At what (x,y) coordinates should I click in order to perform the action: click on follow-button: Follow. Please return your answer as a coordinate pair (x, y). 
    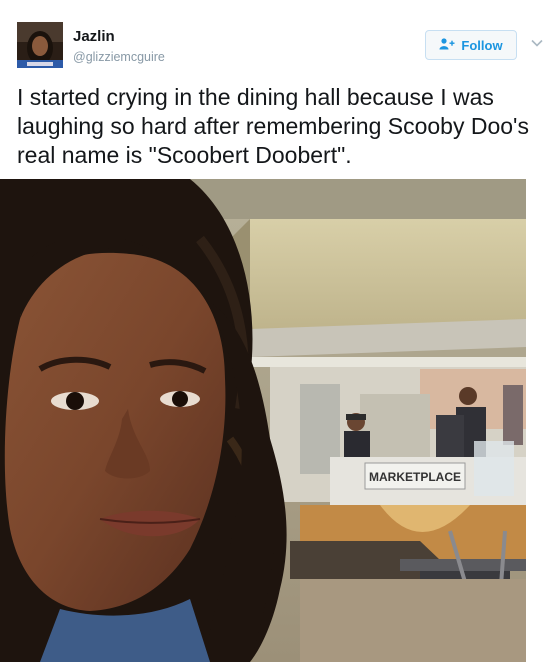
    Looking at the image, I should click on (471, 45).